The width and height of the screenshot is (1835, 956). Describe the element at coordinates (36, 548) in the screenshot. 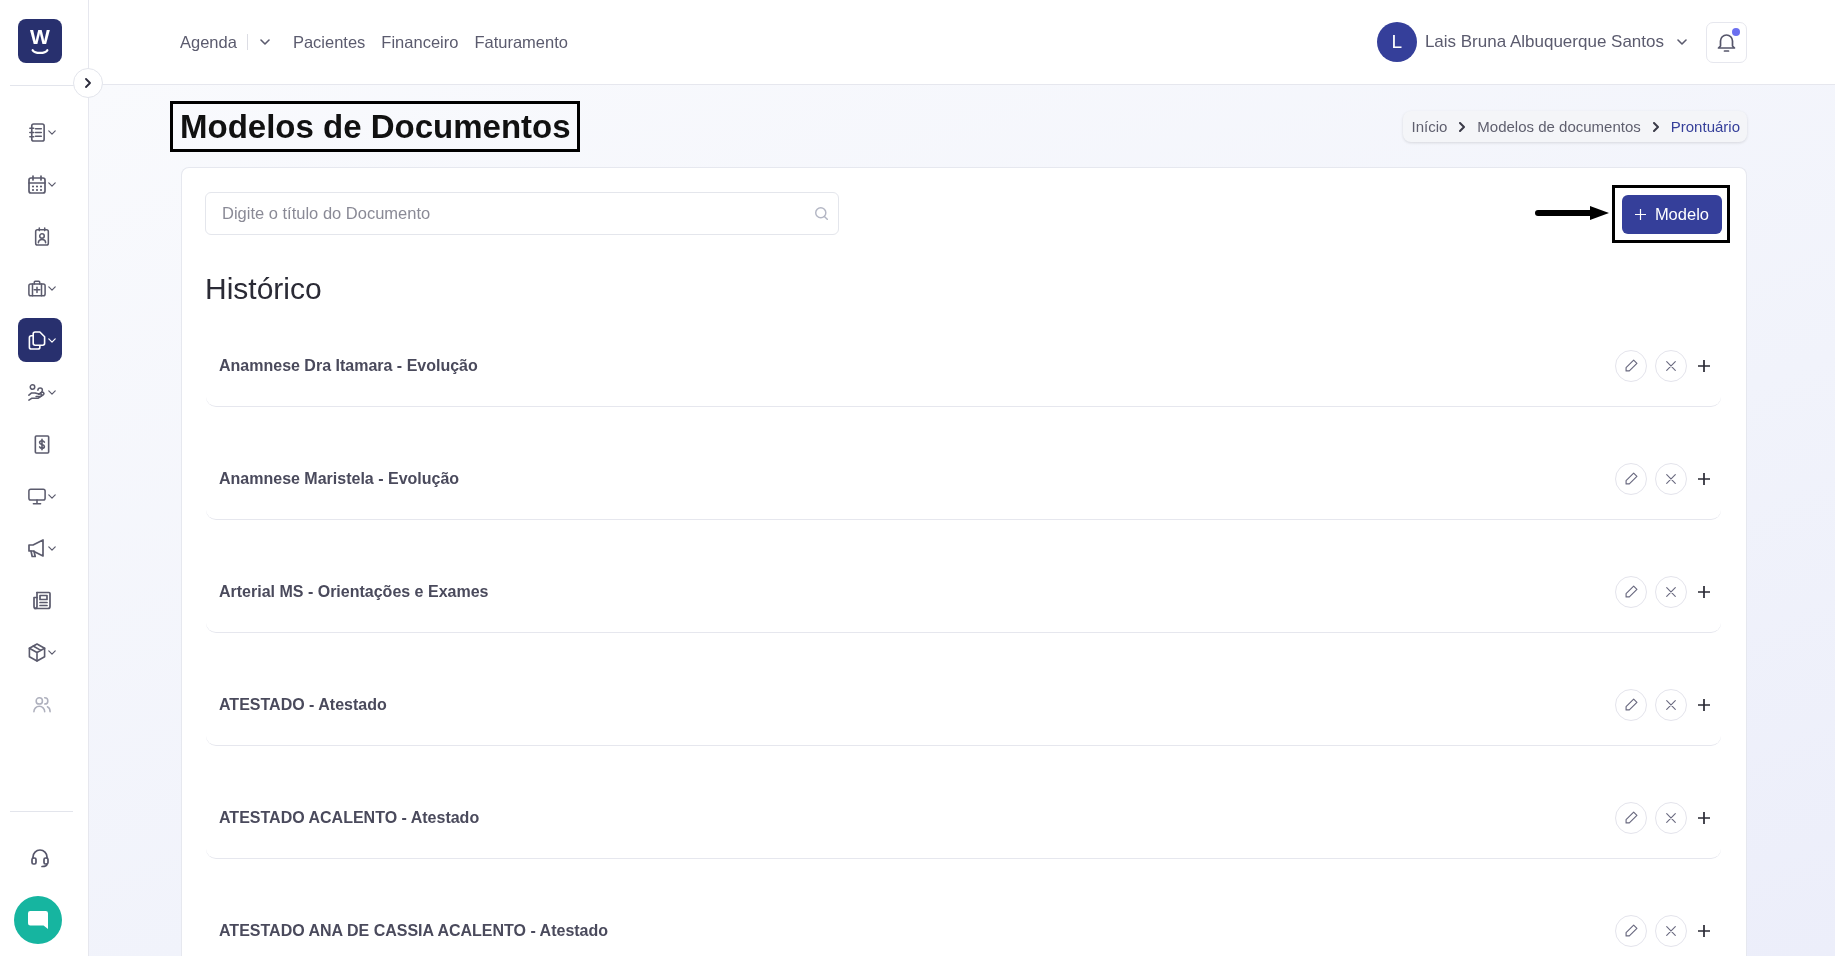

I see `megaphone-icon` at that location.